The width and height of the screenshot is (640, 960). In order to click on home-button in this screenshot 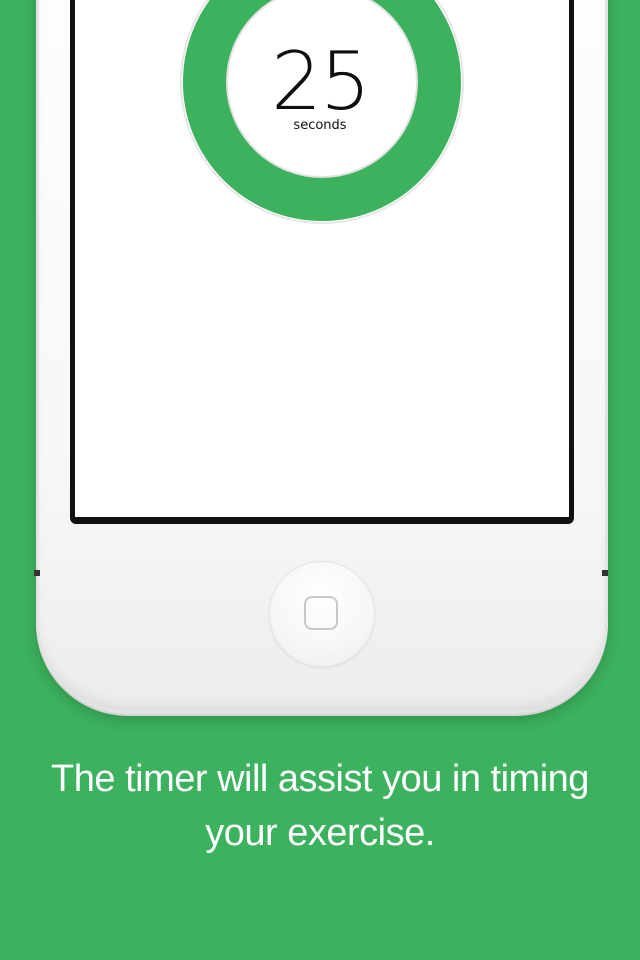, I will do `click(322, 614)`.